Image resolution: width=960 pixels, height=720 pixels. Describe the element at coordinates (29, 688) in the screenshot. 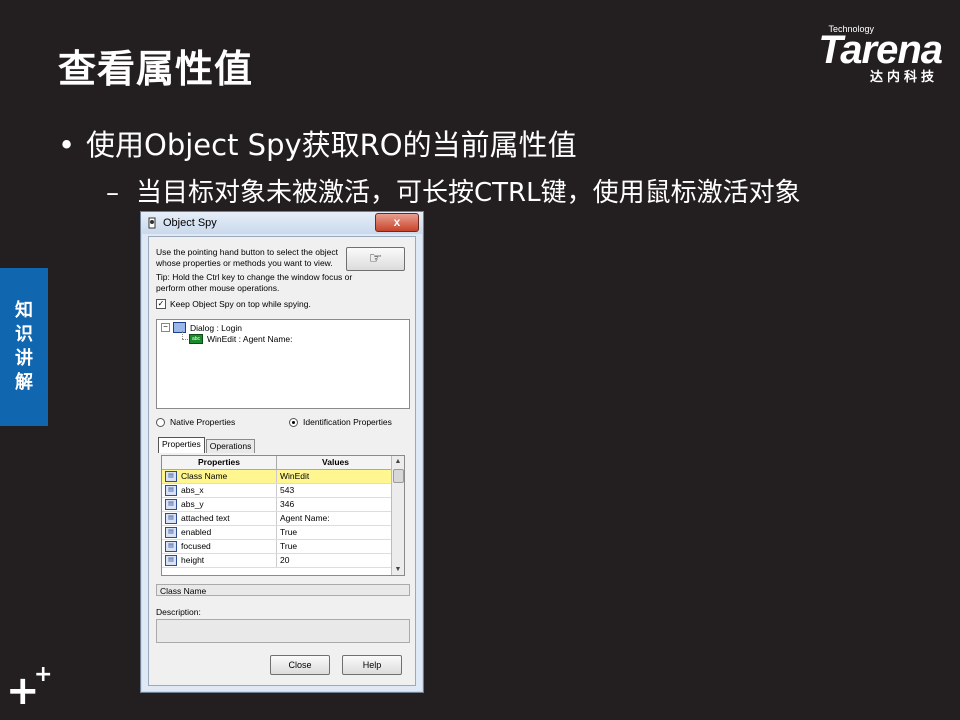

I see `plus-logo: + +` at that location.